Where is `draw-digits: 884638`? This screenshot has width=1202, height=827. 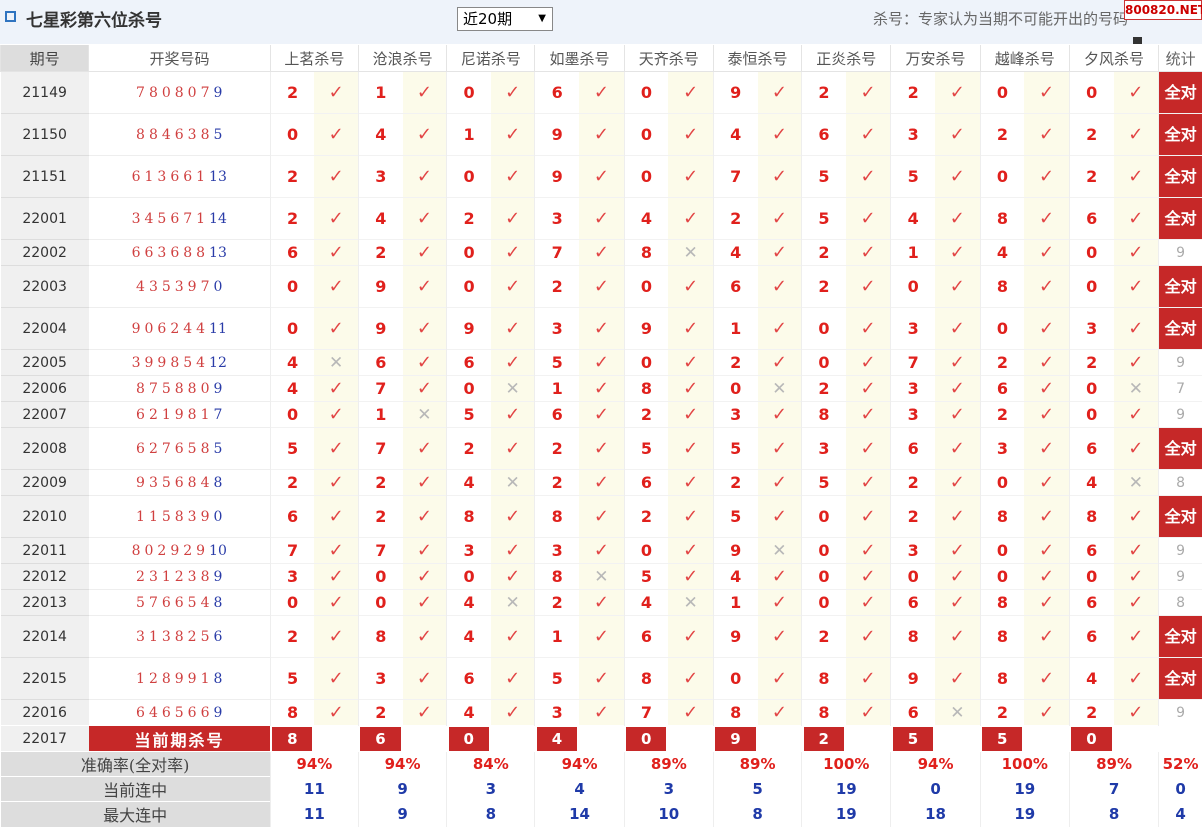 draw-digits: 884638 is located at coordinates (174, 135).